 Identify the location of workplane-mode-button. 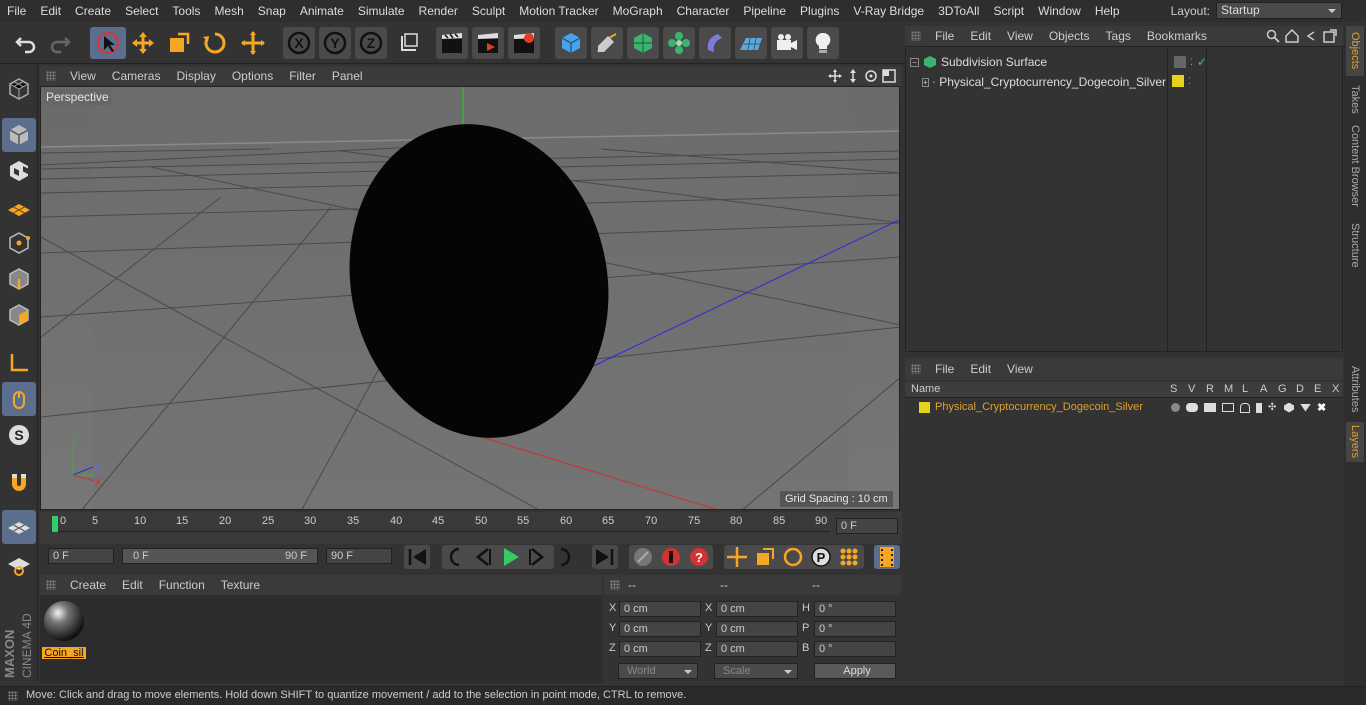
(19, 207).